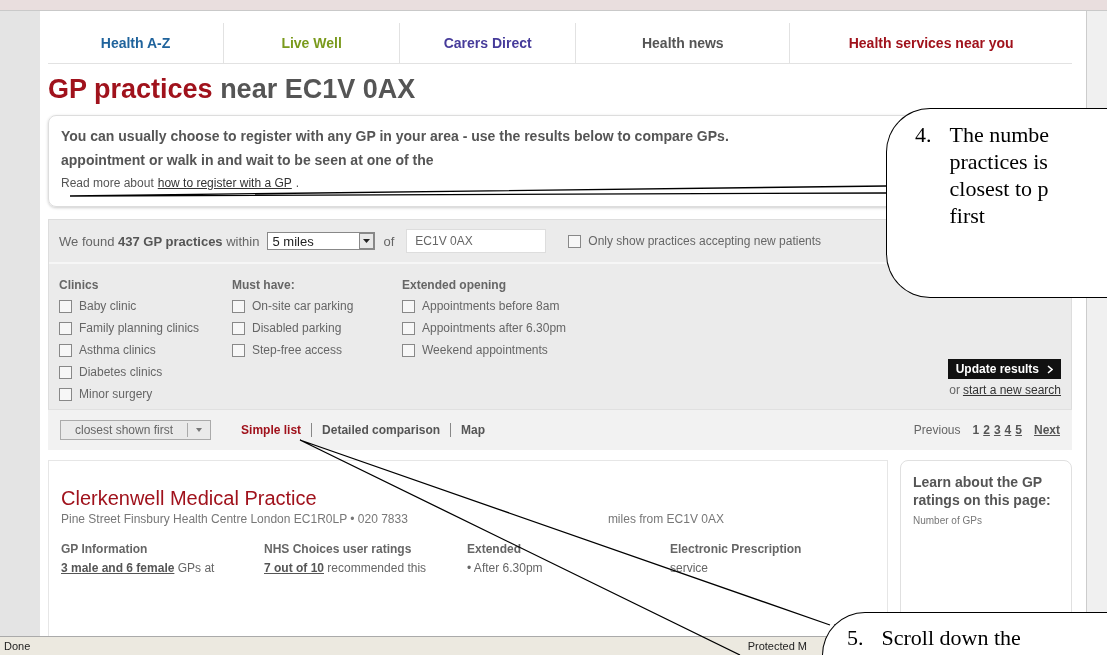 Image resolution: width=1107 pixels, height=655 pixels. Describe the element at coordinates (997, 430) in the screenshot. I see `page-link: 3` at that location.